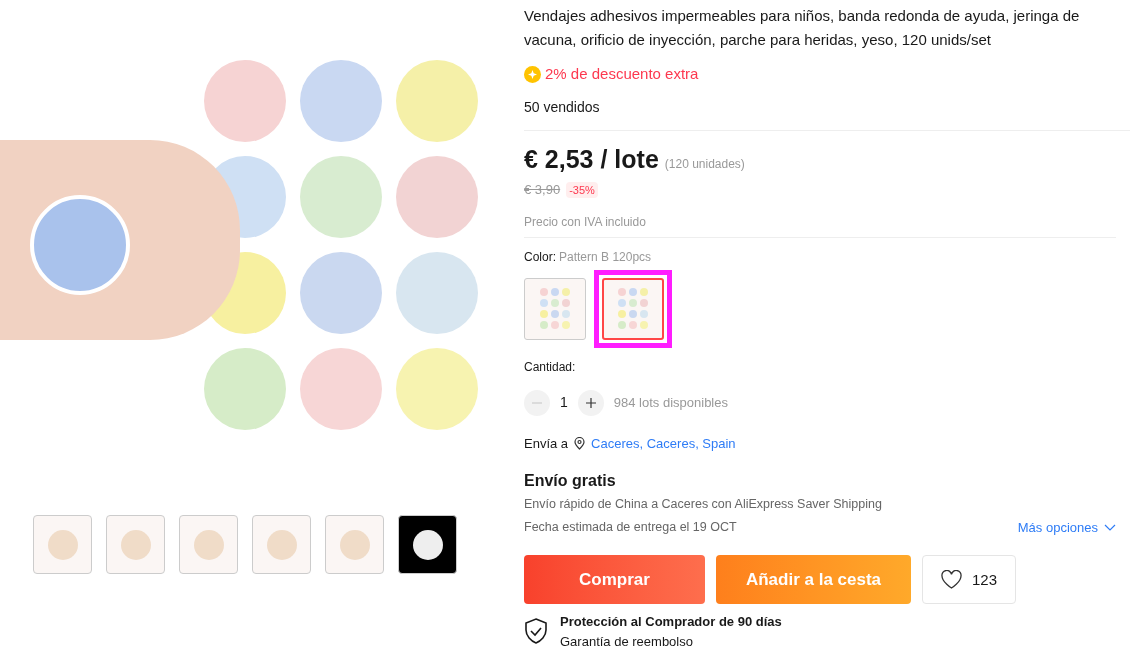 This screenshot has height=660, width=1139. I want to click on more-options-link: Más opciones, so click(1066, 527).